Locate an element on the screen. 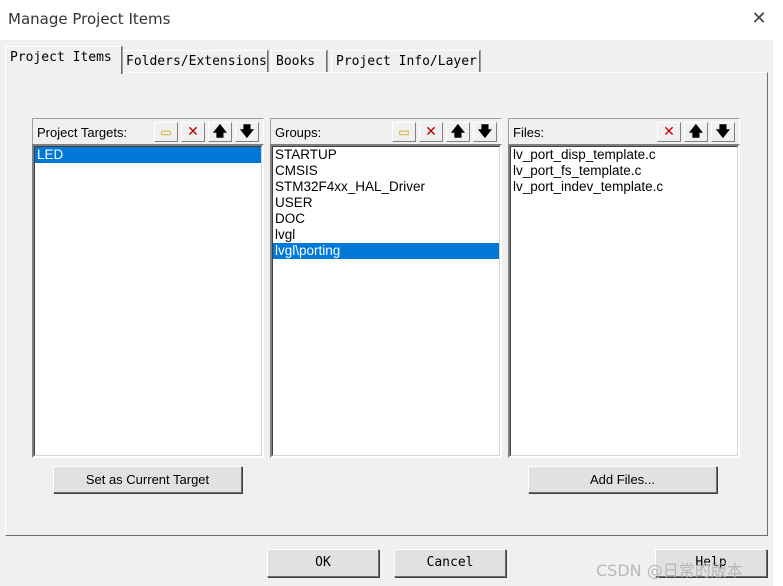 The height and width of the screenshot is (586, 783). list-item: STM32F4xx_HAL_Driver is located at coordinates (386, 187).